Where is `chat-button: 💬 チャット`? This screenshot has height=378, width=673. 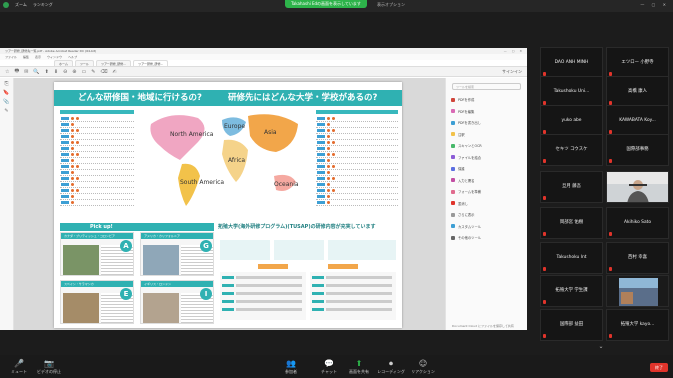
chat-button: 💬 チャット is located at coordinates (329, 367).